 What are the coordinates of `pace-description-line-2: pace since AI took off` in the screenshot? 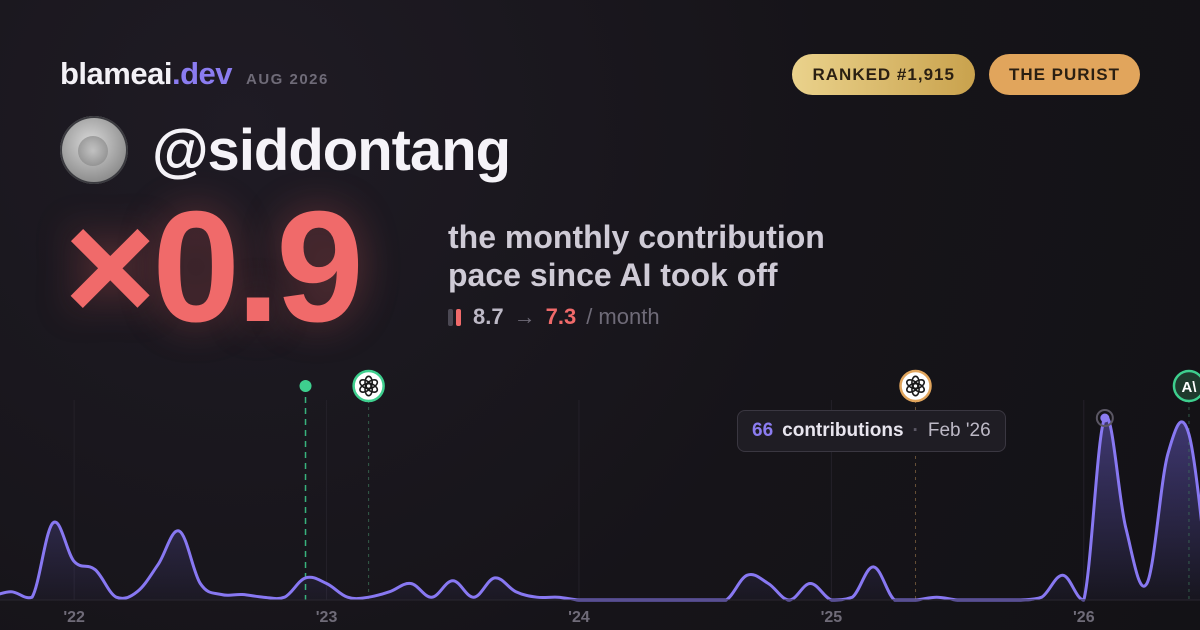 It's located at (613, 275).